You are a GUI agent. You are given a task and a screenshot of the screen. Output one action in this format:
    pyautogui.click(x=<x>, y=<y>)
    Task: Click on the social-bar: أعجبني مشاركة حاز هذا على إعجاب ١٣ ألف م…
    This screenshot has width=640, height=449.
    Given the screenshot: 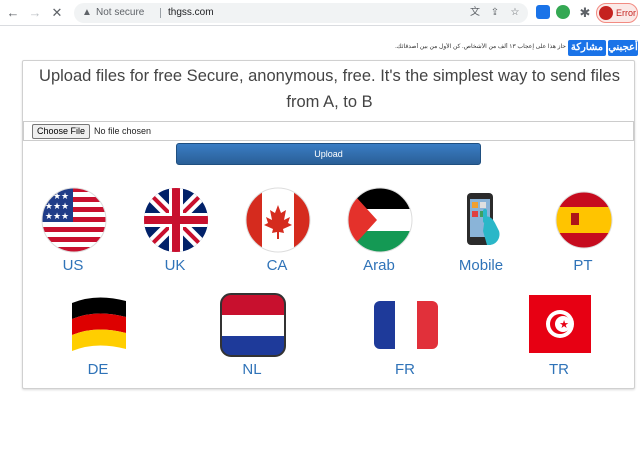 What is the action you would take?
    pyautogui.click(x=320, y=49)
    